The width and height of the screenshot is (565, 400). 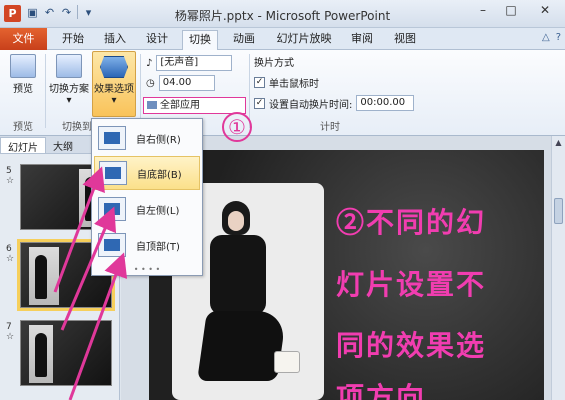 I want to click on undo-icon: ↶, so click(x=49, y=12).